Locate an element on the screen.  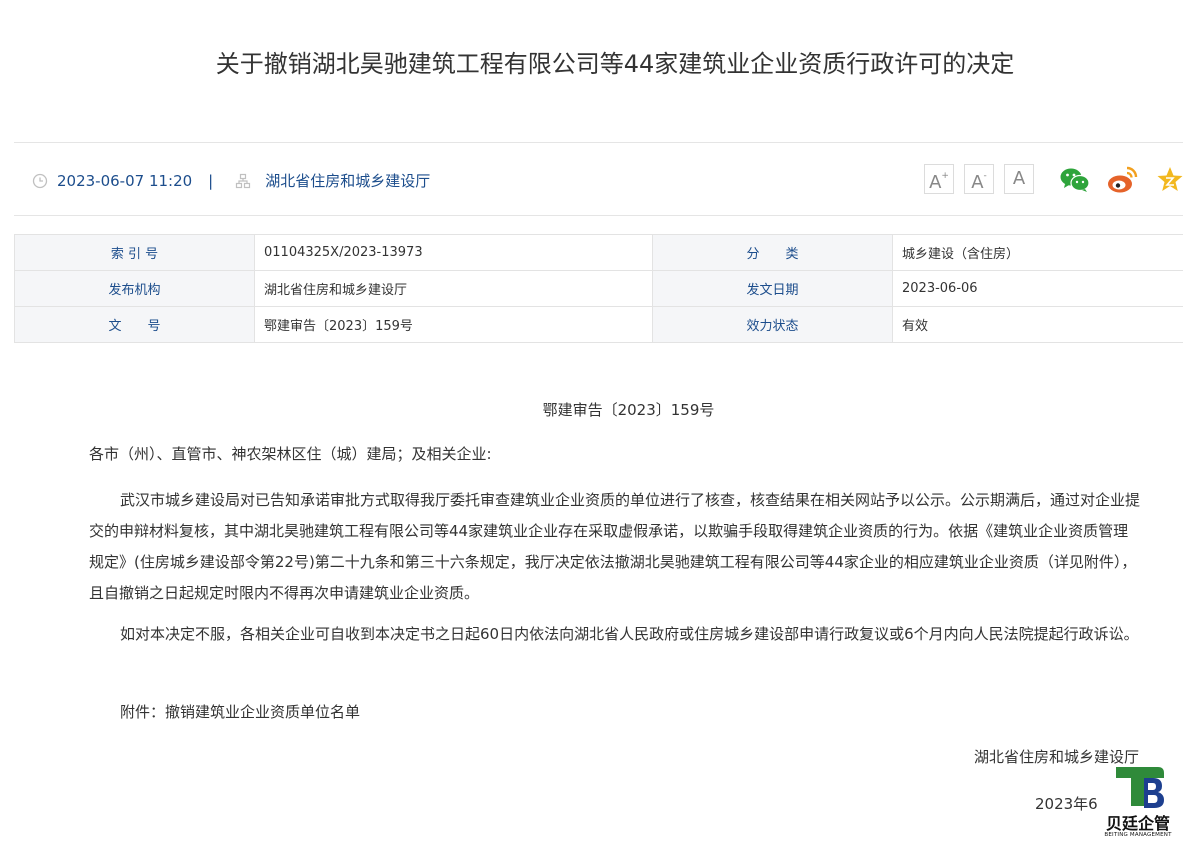
salutation: 各市（州）、直管市、神农架林区住（城）建局；及相关企业: is located at coordinates (290, 454).